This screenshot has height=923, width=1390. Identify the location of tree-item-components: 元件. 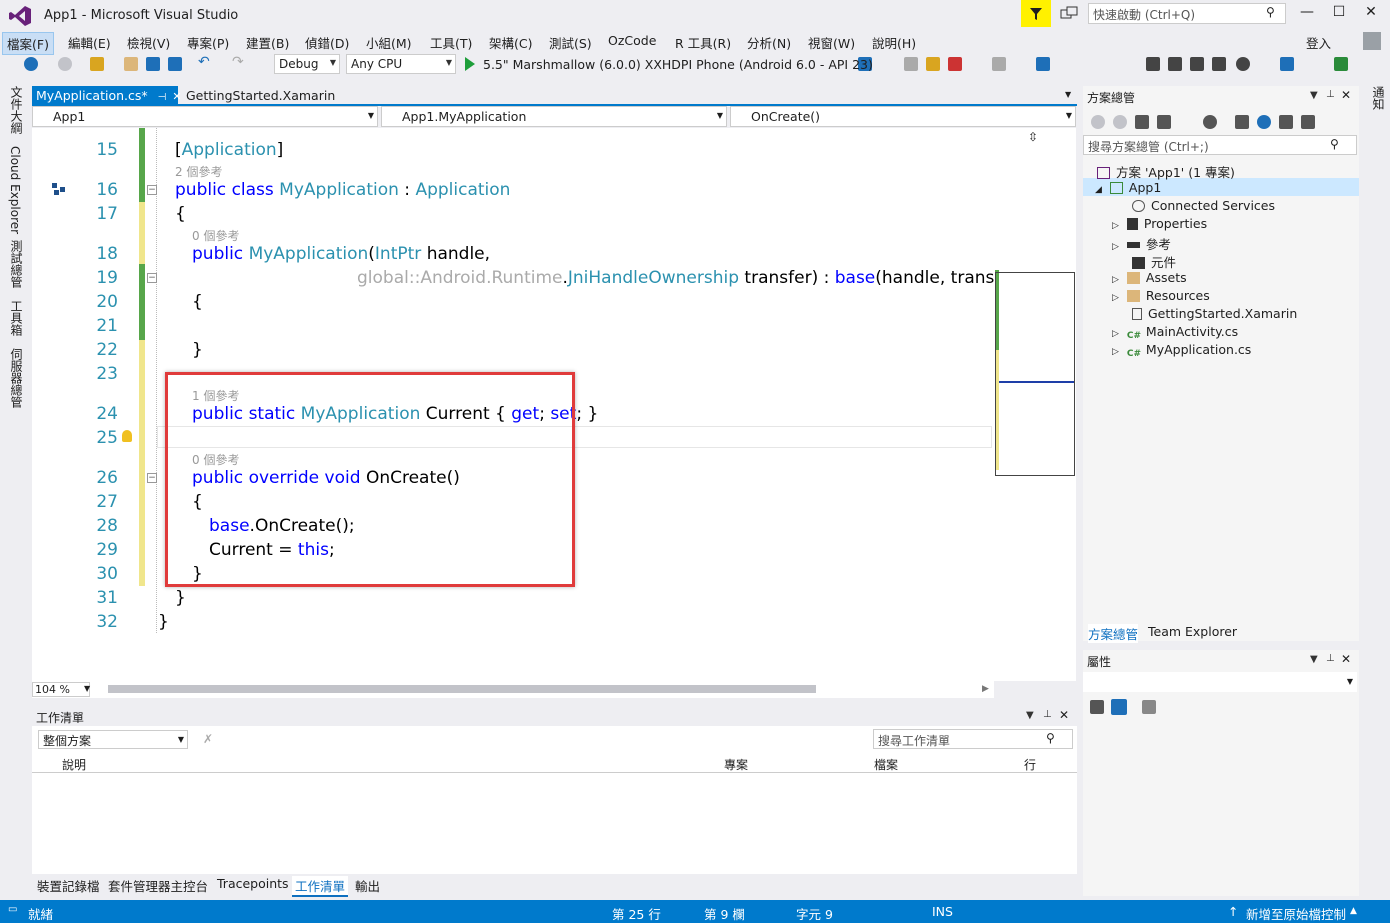
(1154, 261).